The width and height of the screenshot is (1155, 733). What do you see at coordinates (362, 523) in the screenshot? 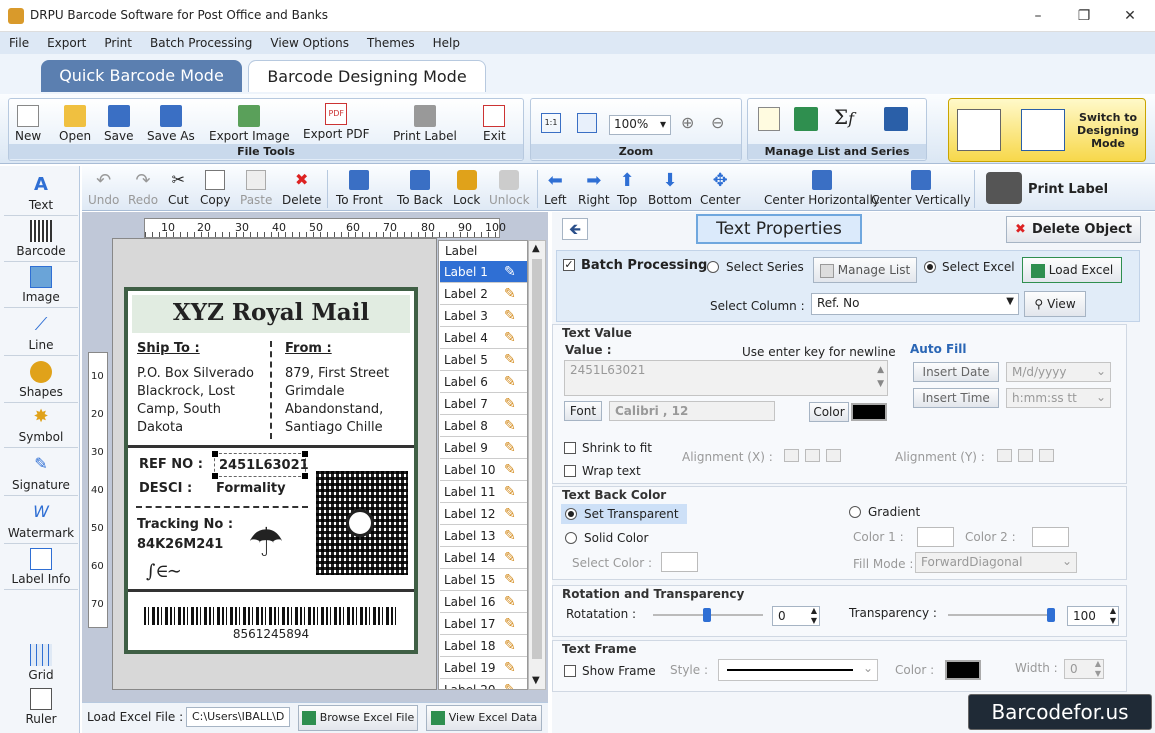
I see `qr-code` at bounding box center [362, 523].